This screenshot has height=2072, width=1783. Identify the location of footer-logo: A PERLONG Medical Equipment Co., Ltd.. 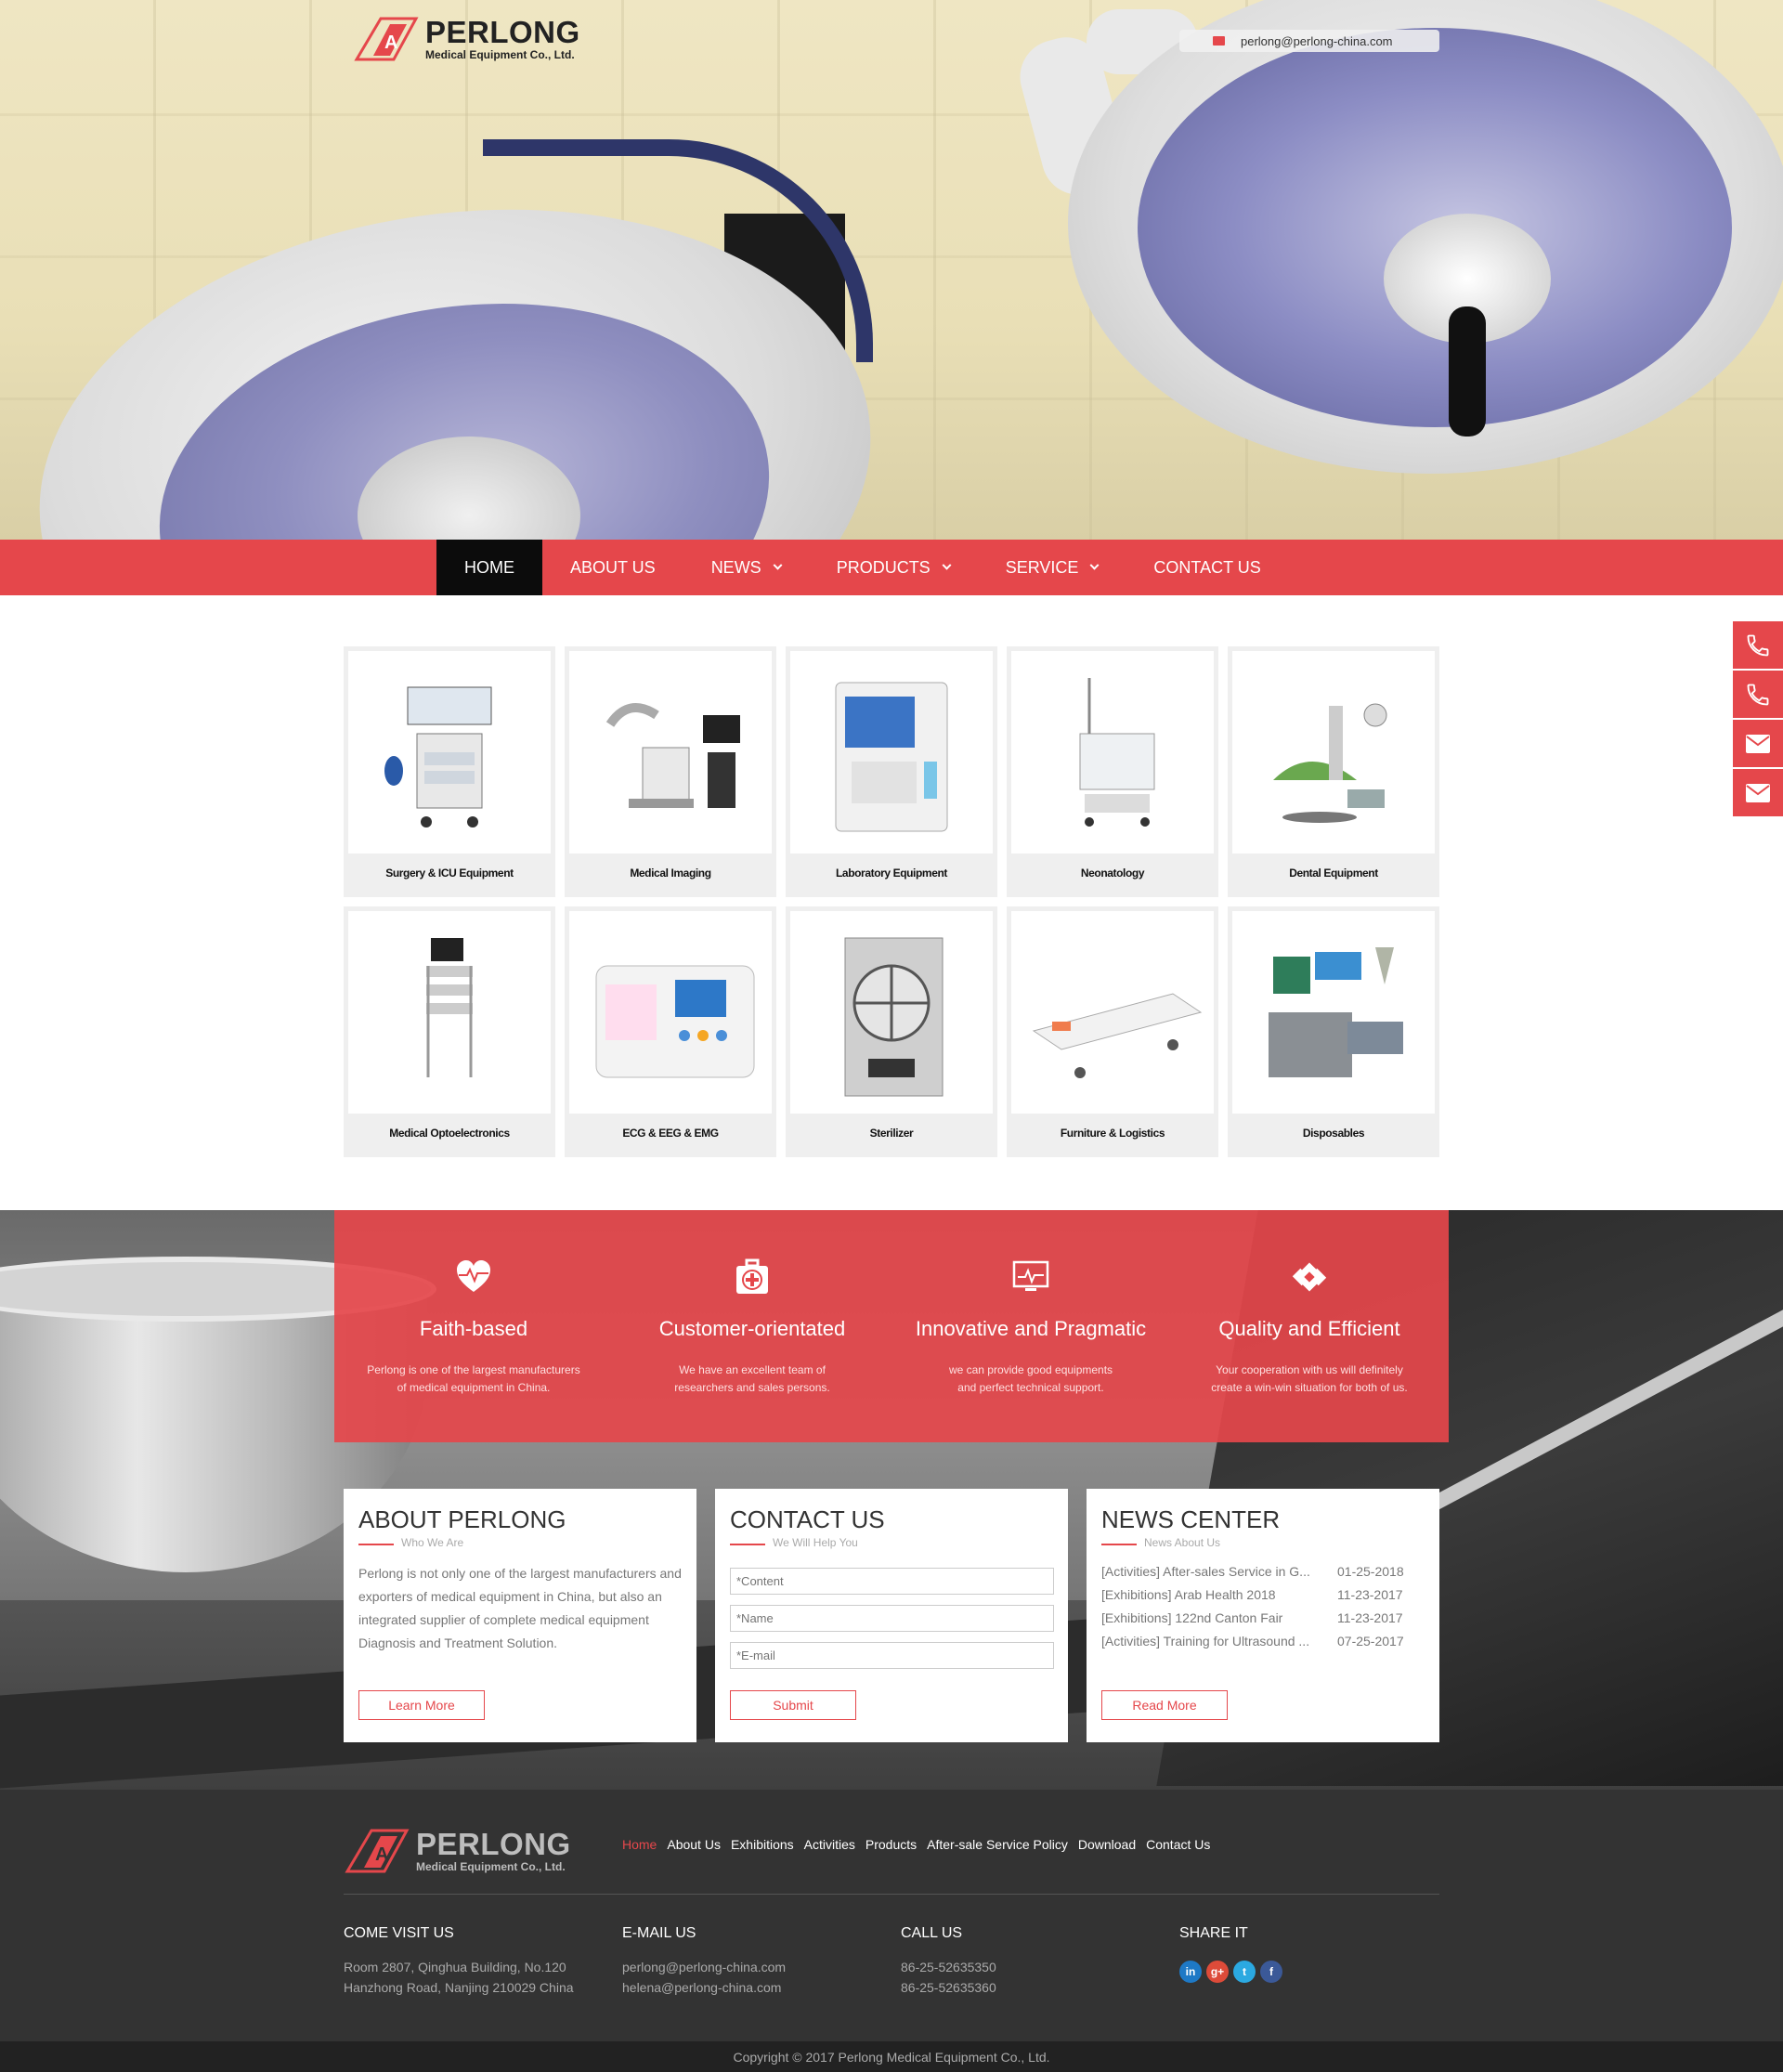
(457, 1851).